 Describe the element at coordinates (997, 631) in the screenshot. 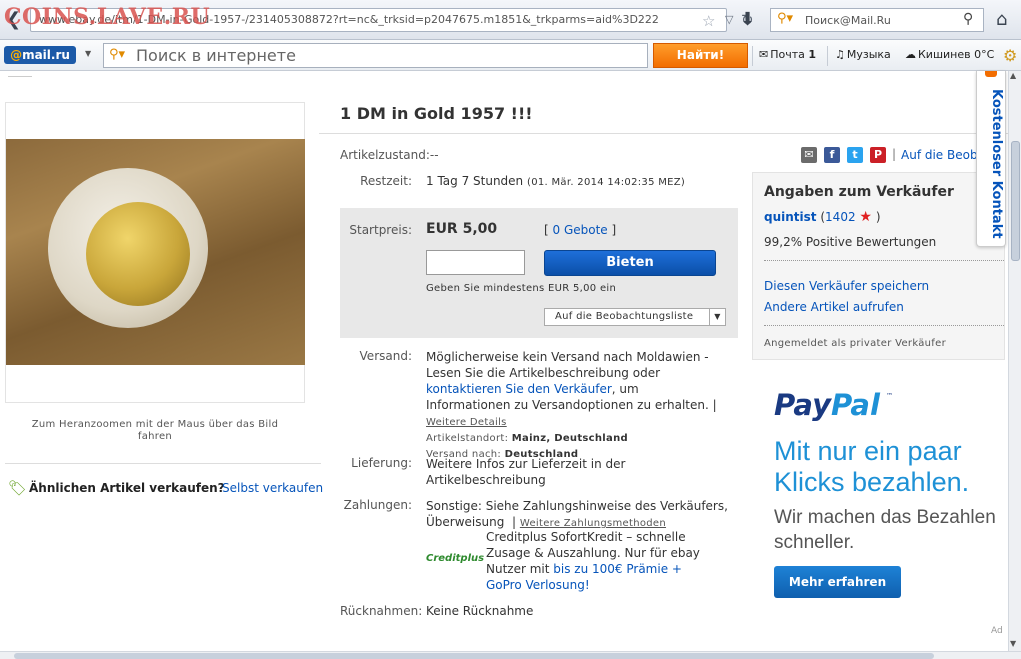

I see `ad-label: Ad` at that location.